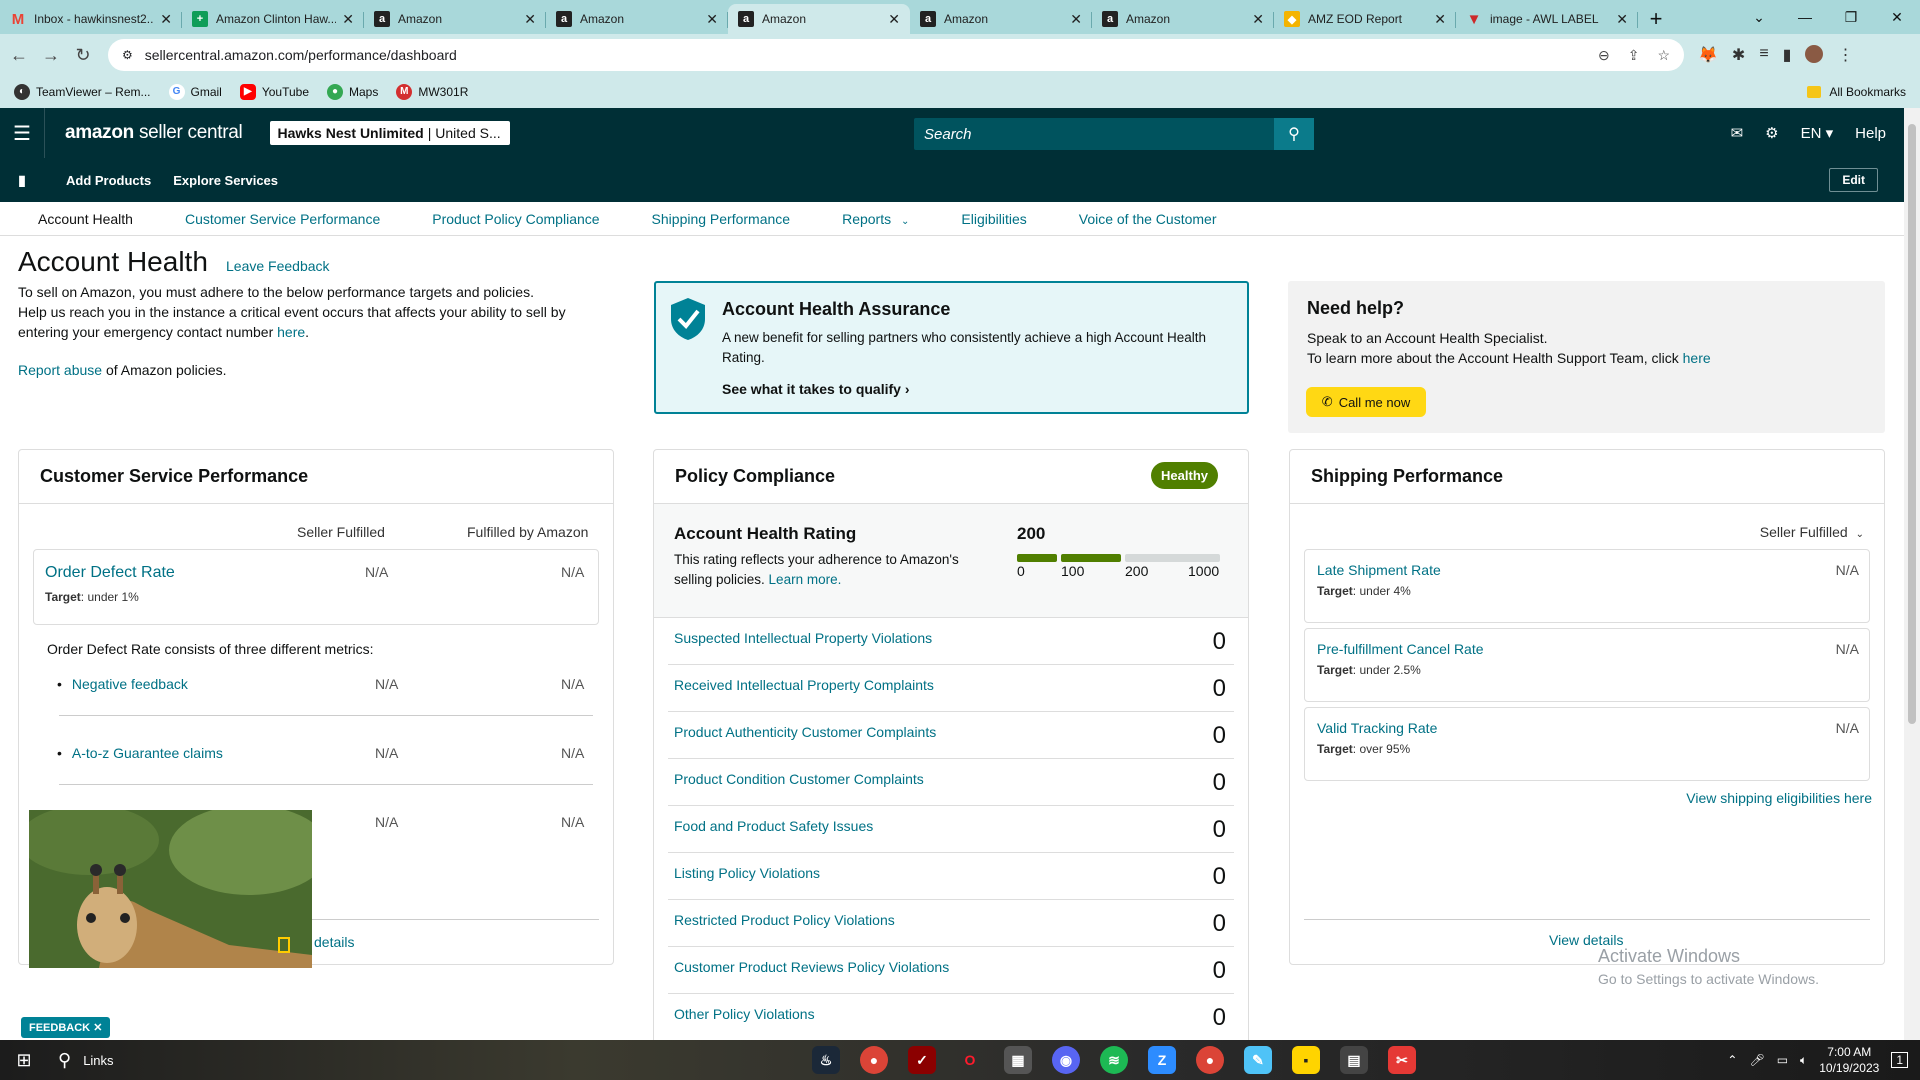 The height and width of the screenshot is (1080, 1920). What do you see at coordinates (1365, 19) in the screenshot?
I see `browser-tab: ◆ AMZ EOD Report ✕` at bounding box center [1365, 19].